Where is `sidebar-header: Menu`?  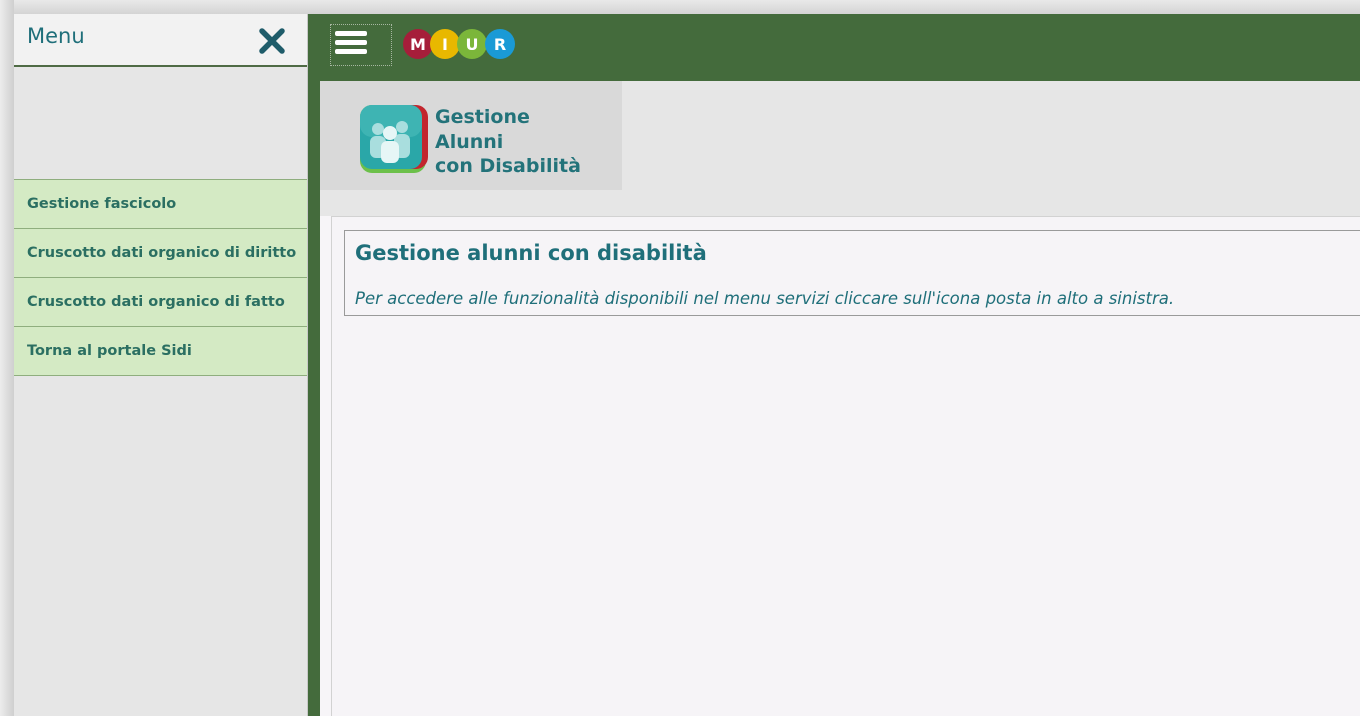
sidebar-header: Menu is located at coordinates (160, 40).